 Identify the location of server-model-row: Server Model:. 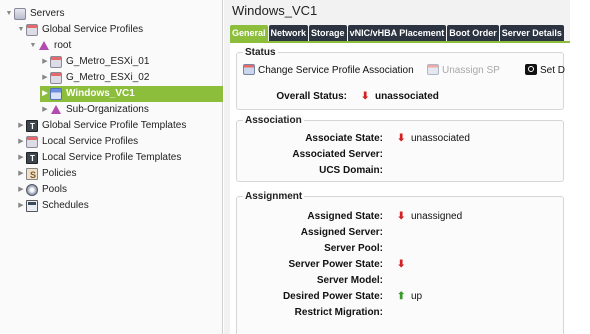
(310, 281).